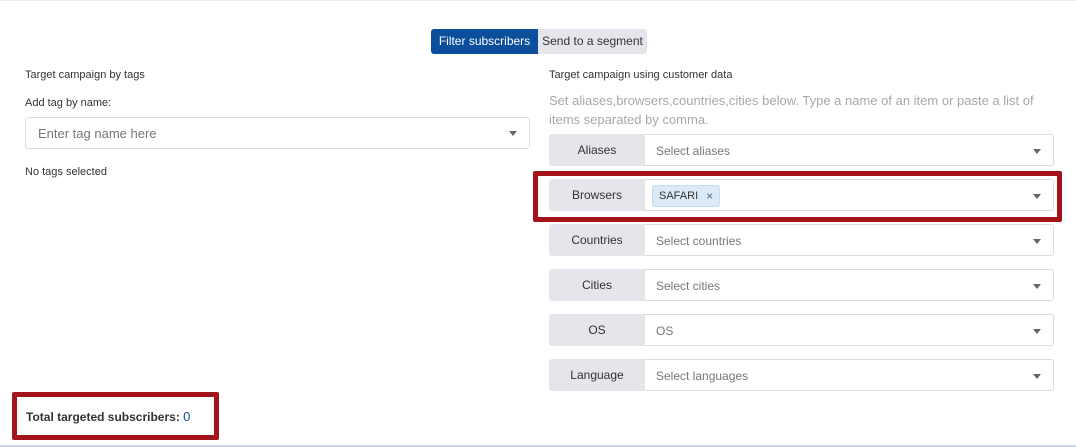  Describe the element at coordinates (68, 103) in the screenshot. I see `add-tag-label: Add tag by name:` at that location.